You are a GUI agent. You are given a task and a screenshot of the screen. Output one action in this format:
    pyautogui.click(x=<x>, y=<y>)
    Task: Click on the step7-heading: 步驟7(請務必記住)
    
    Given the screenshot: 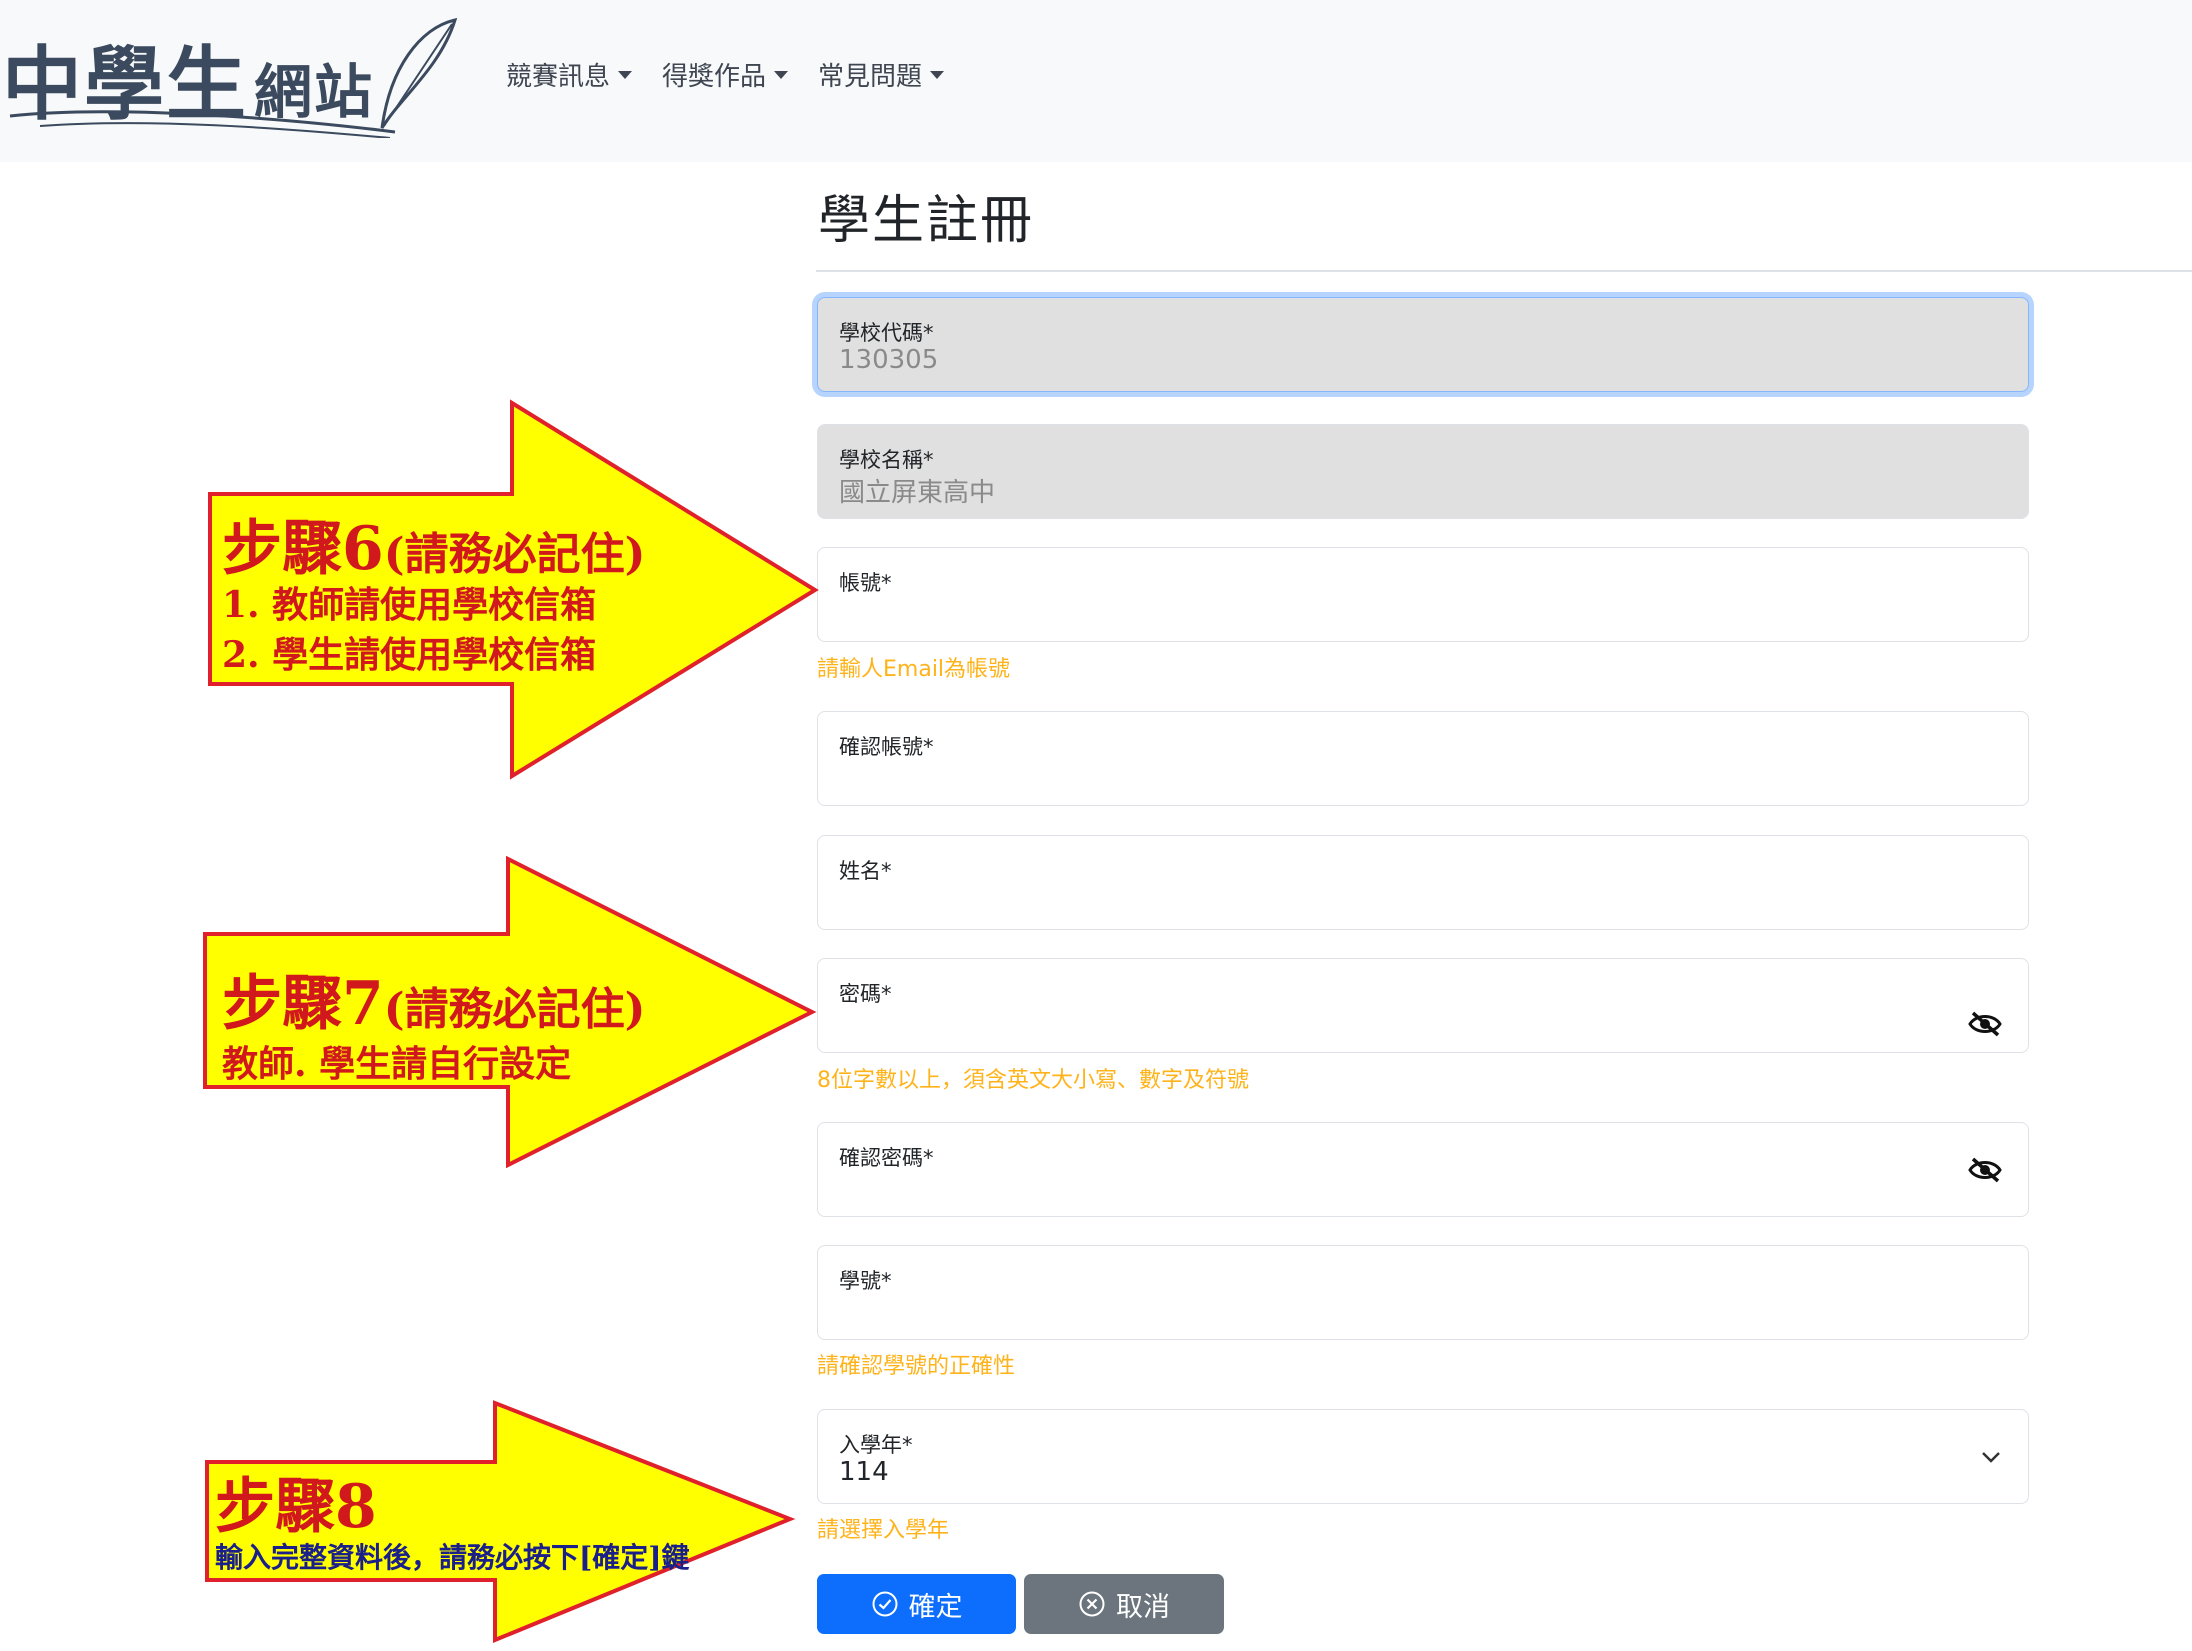 What is the action you would take?
    pyautogui.click(x=434, y=1004)
    